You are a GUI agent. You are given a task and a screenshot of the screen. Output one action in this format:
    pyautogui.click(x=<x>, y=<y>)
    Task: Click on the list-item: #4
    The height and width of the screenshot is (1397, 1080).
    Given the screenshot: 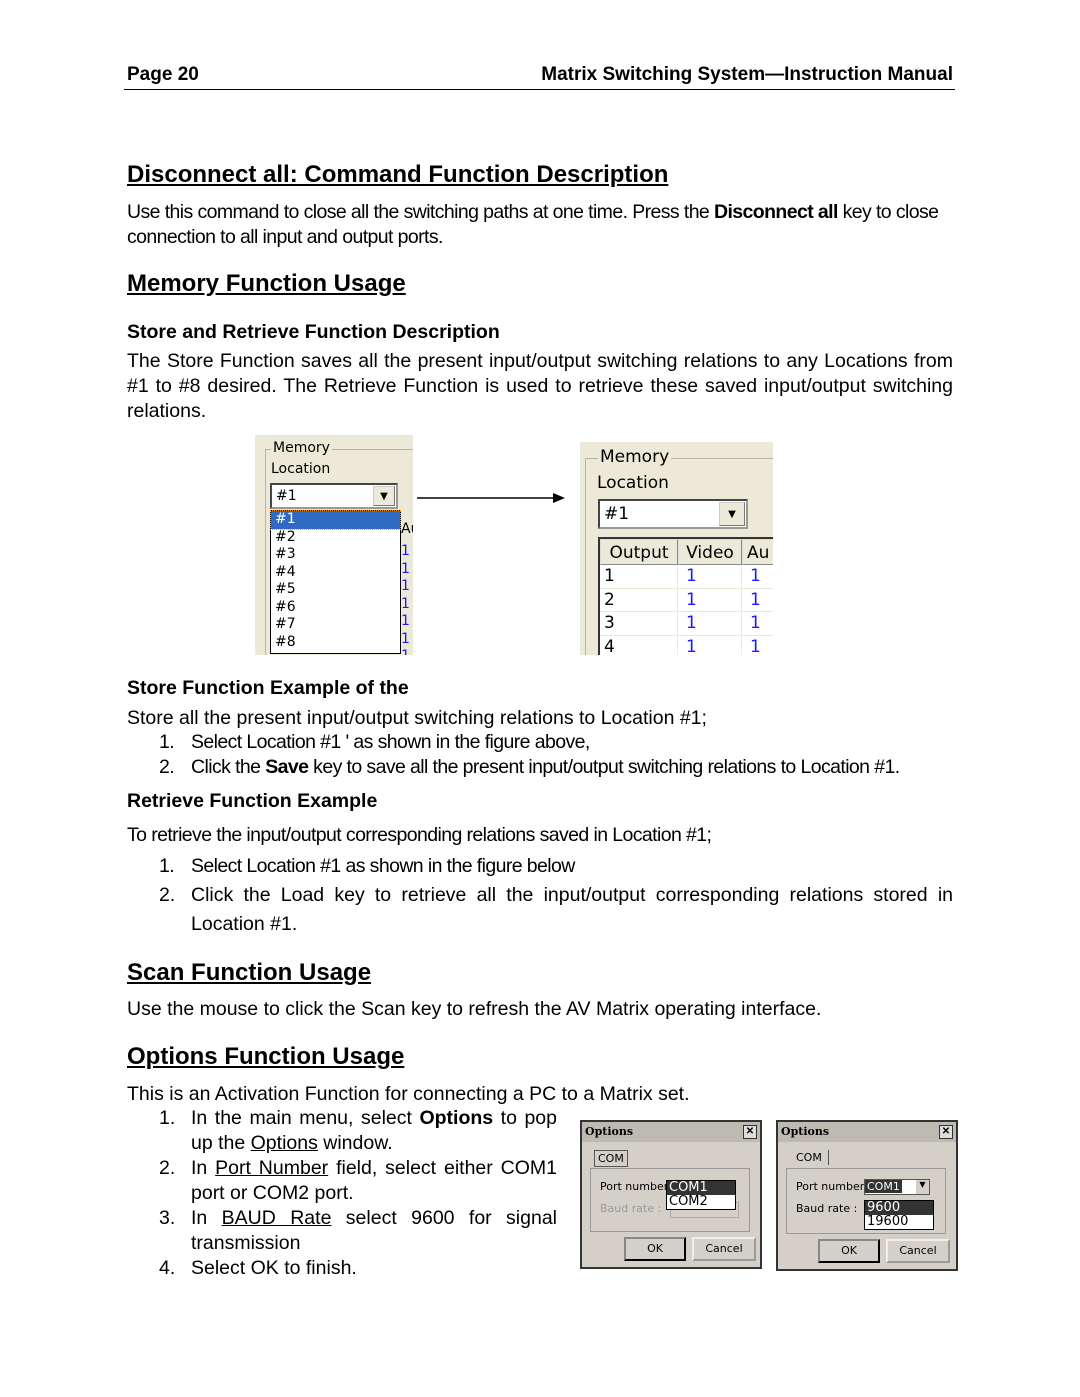 What is the action you would take?
    pyautogui.click(x=335, y=573)
    